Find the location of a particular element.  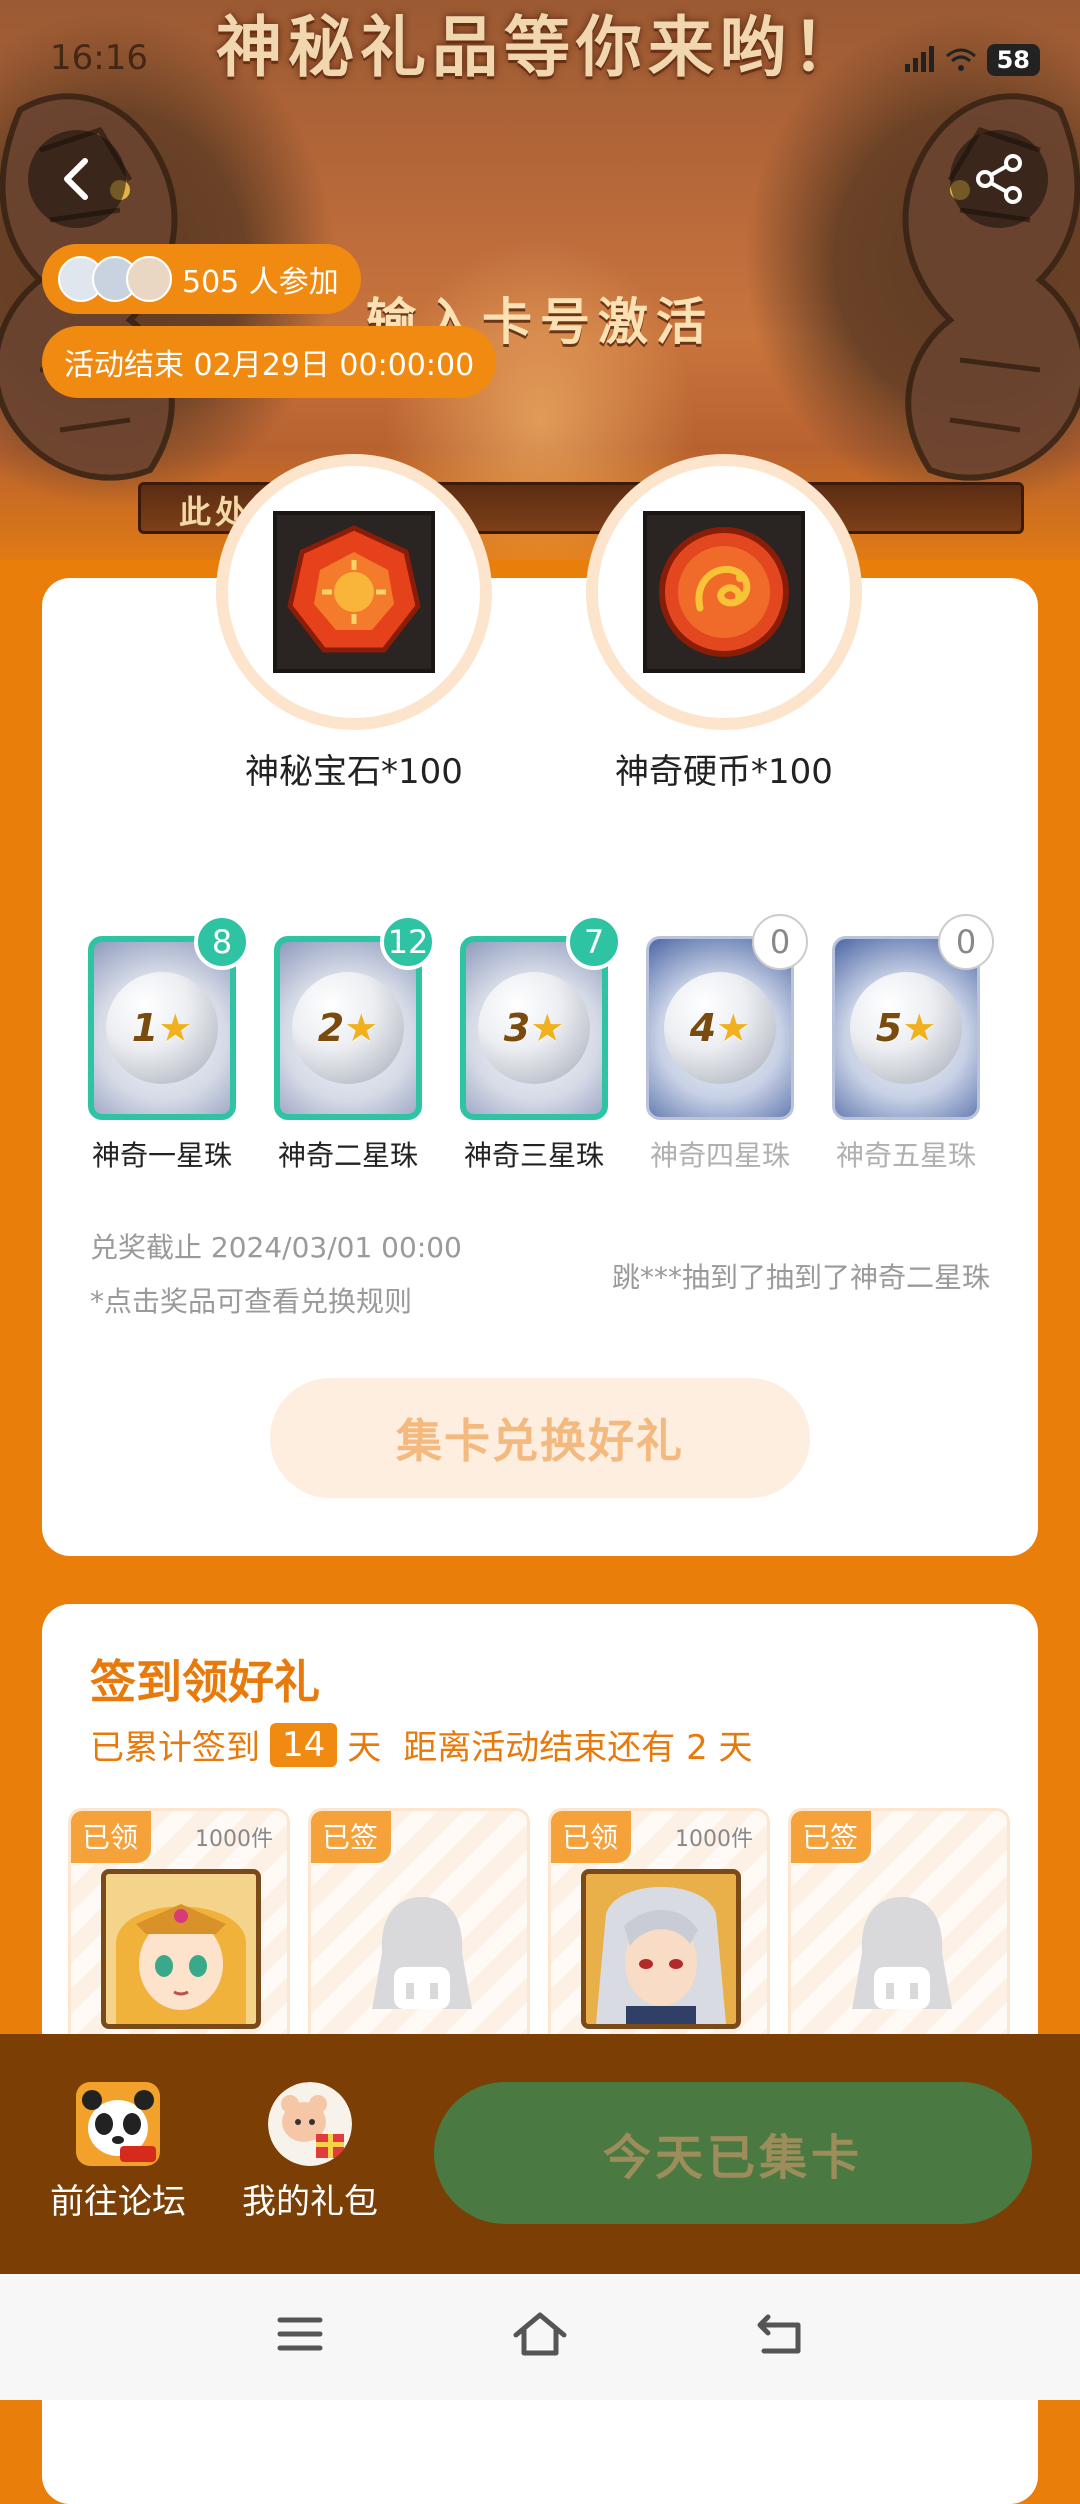

bottom-action-bar: 前往论坛 我的礼包 今天已集卡 is located at coordinates (540, 2154).